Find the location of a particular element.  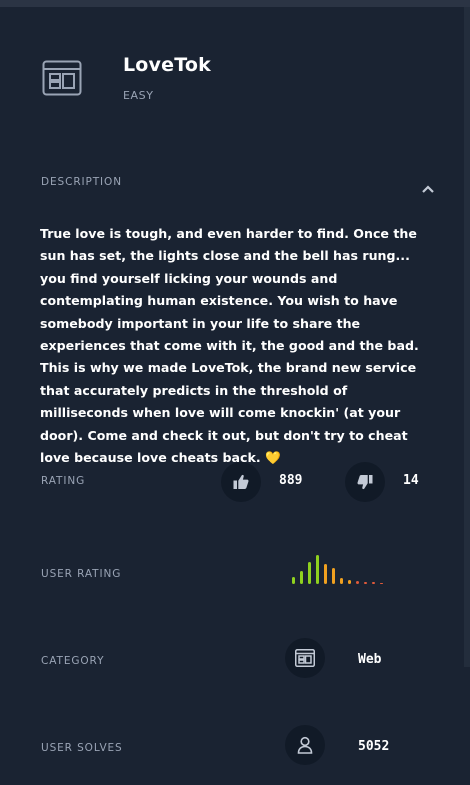

thumbs-up-button is located at coordinates (241, 482).